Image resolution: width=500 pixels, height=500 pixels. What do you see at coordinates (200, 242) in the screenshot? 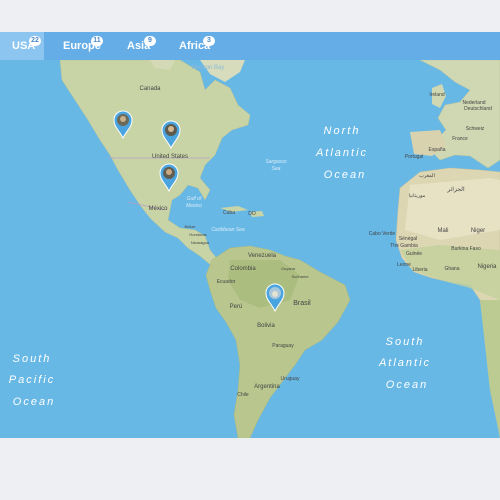
I see `label-nicaragua: Nicaragua` at bounding box center [200, 242].